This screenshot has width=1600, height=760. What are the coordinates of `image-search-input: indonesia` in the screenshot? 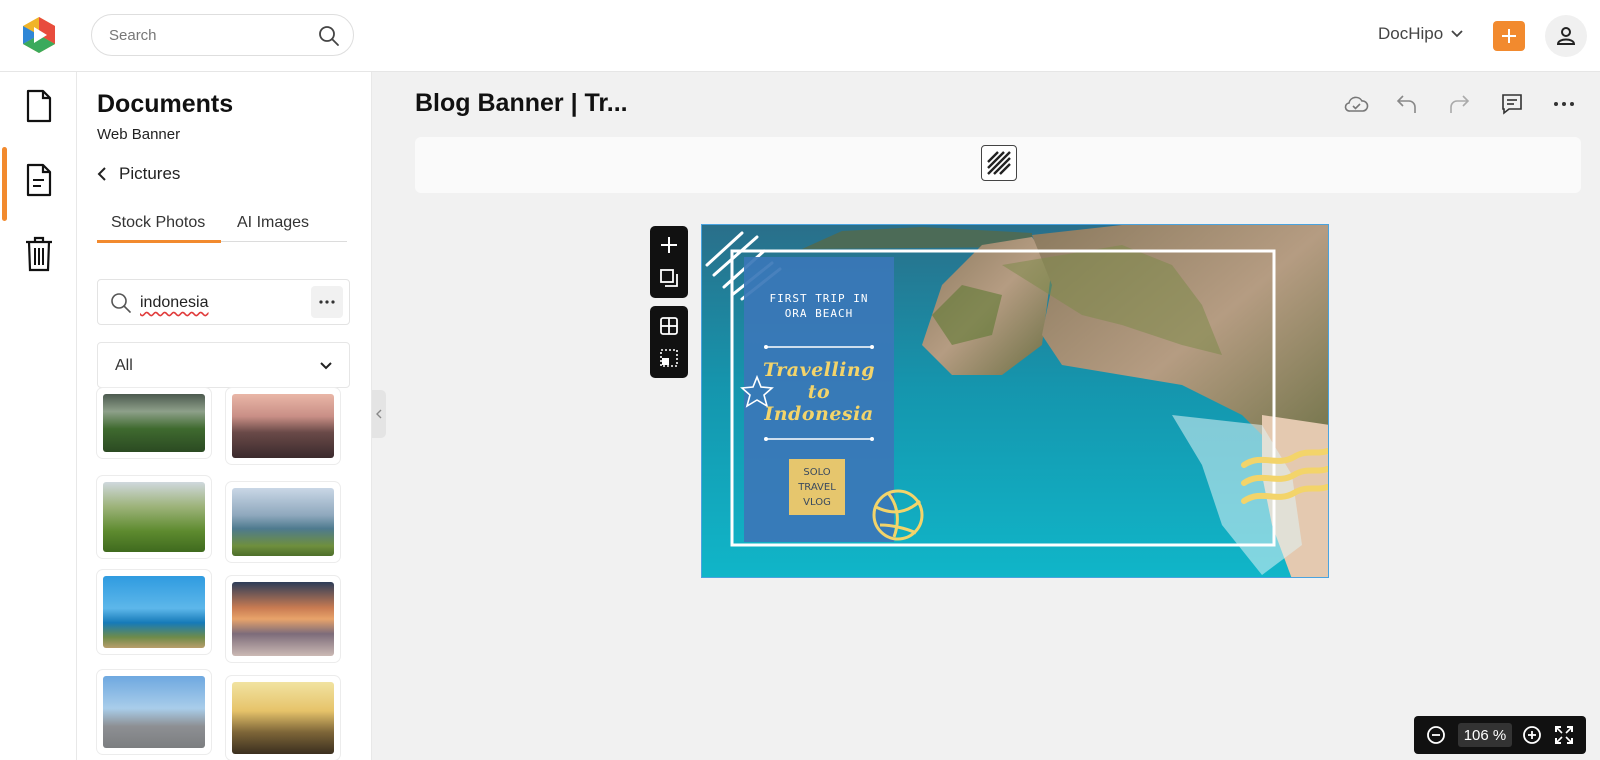 It's located at (223, 302).